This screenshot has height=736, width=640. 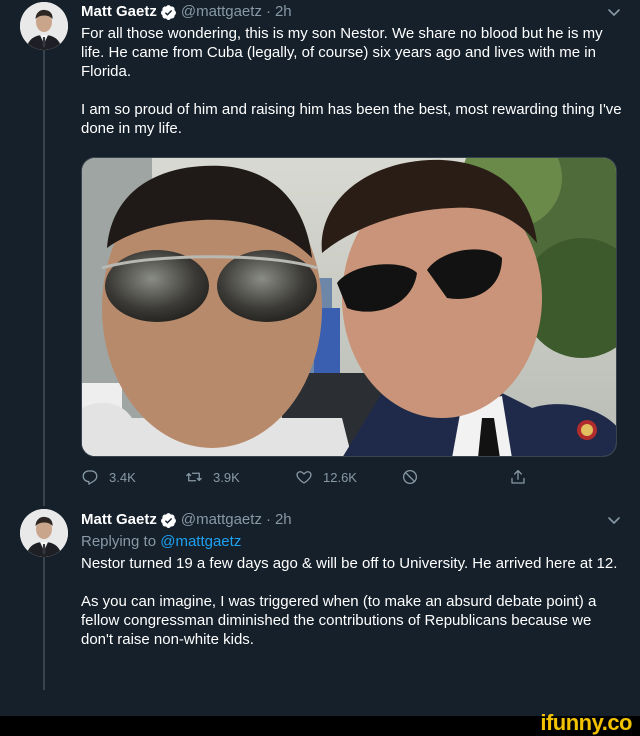 I want to click on like-icon, so click(x=304, y=477).